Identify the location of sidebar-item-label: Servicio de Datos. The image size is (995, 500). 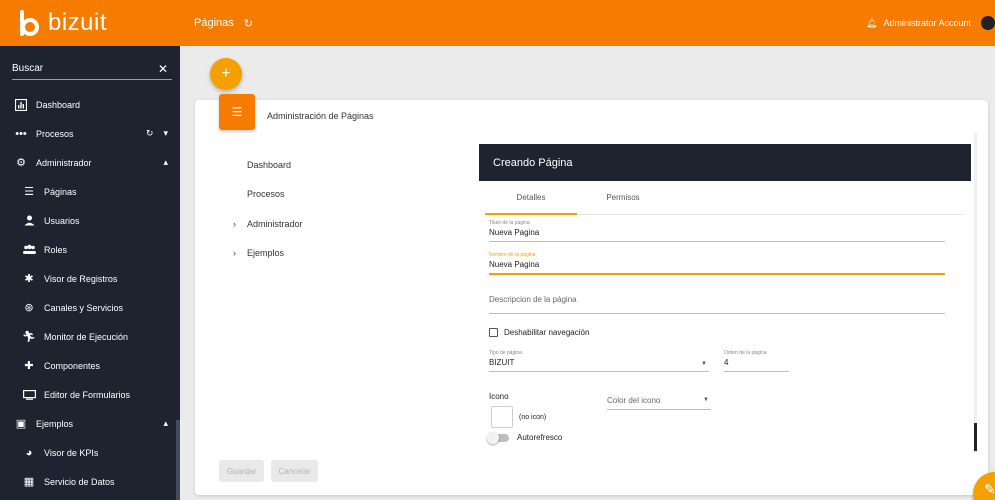
(79, 481).